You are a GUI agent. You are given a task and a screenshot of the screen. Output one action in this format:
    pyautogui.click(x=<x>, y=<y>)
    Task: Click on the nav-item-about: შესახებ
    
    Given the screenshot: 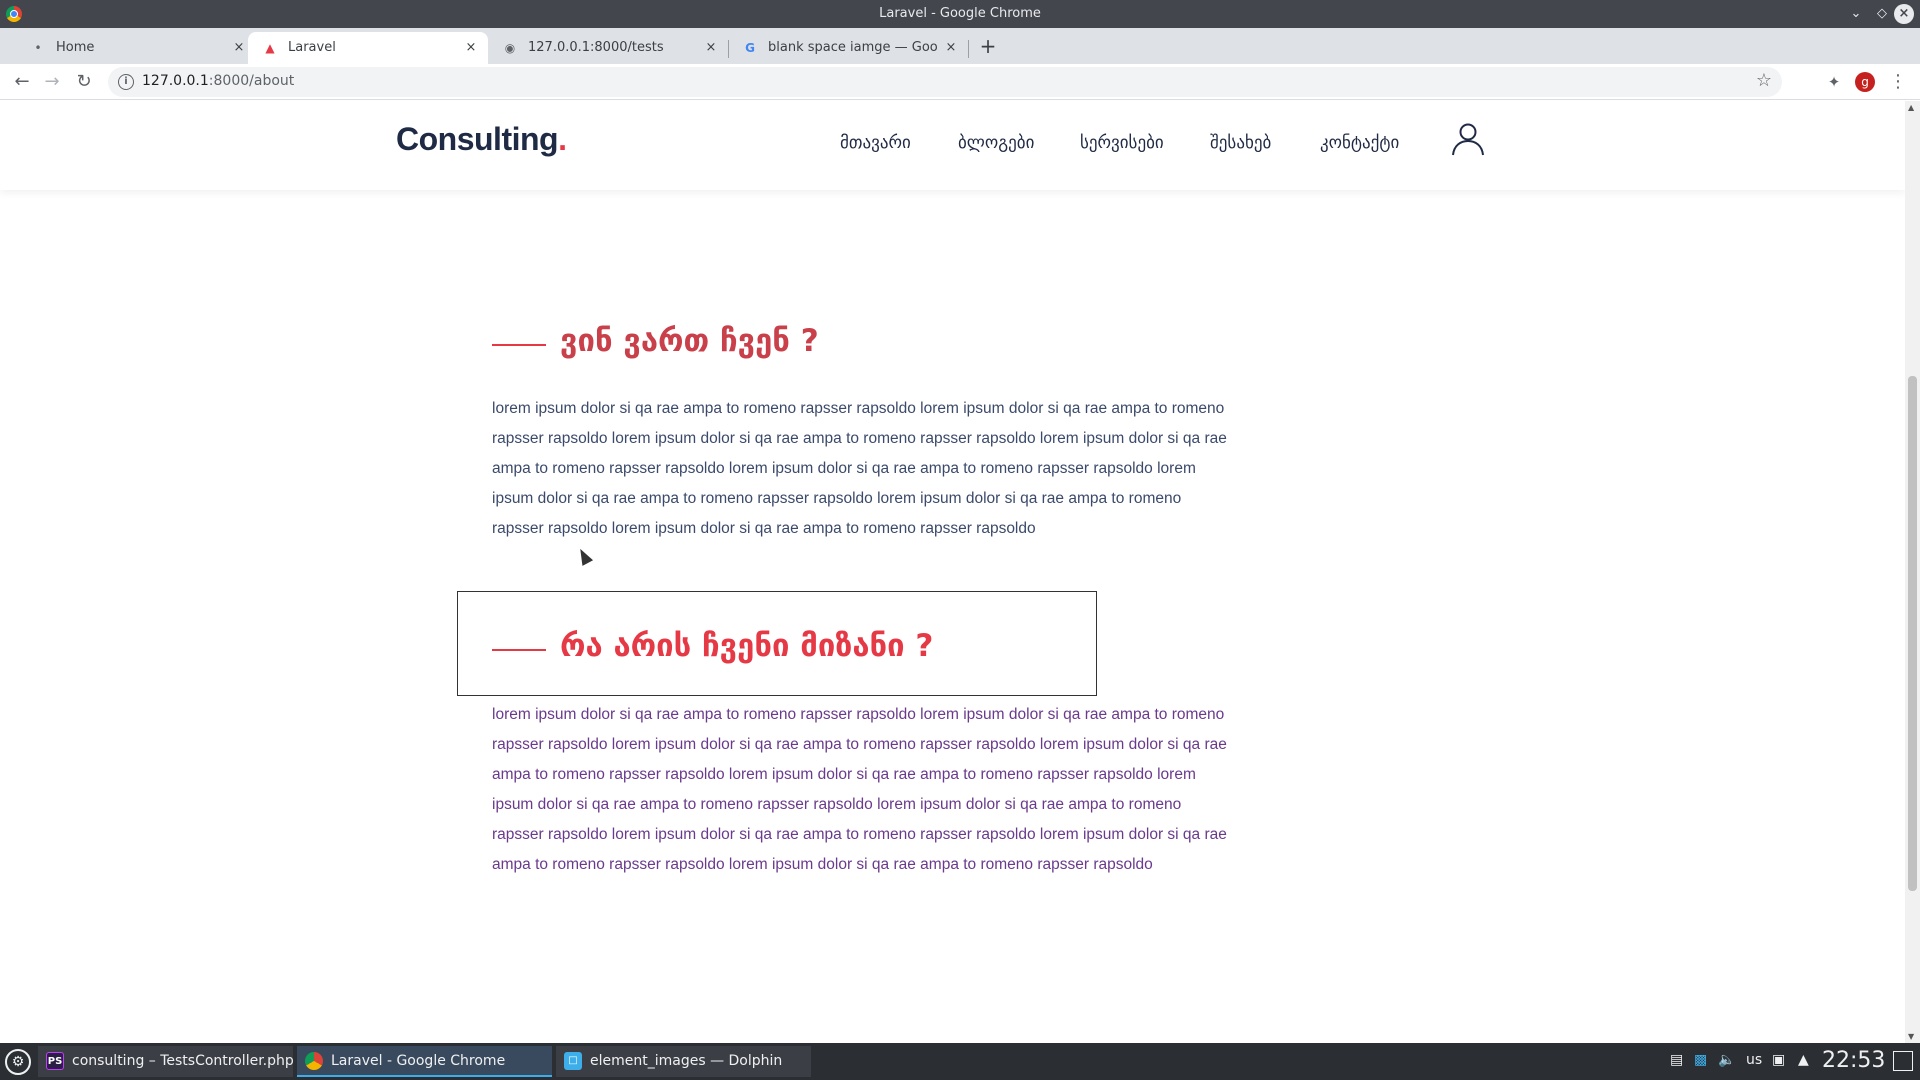 What is the action you would take?
    pyautogui.click(x=1240, y=143)
    